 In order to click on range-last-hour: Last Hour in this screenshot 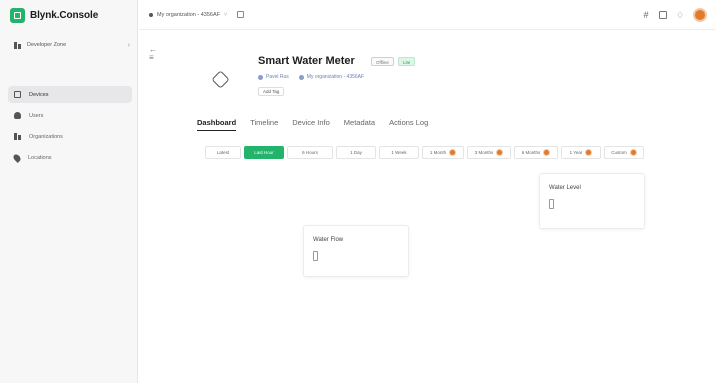, I will do `click(264, 152)`.